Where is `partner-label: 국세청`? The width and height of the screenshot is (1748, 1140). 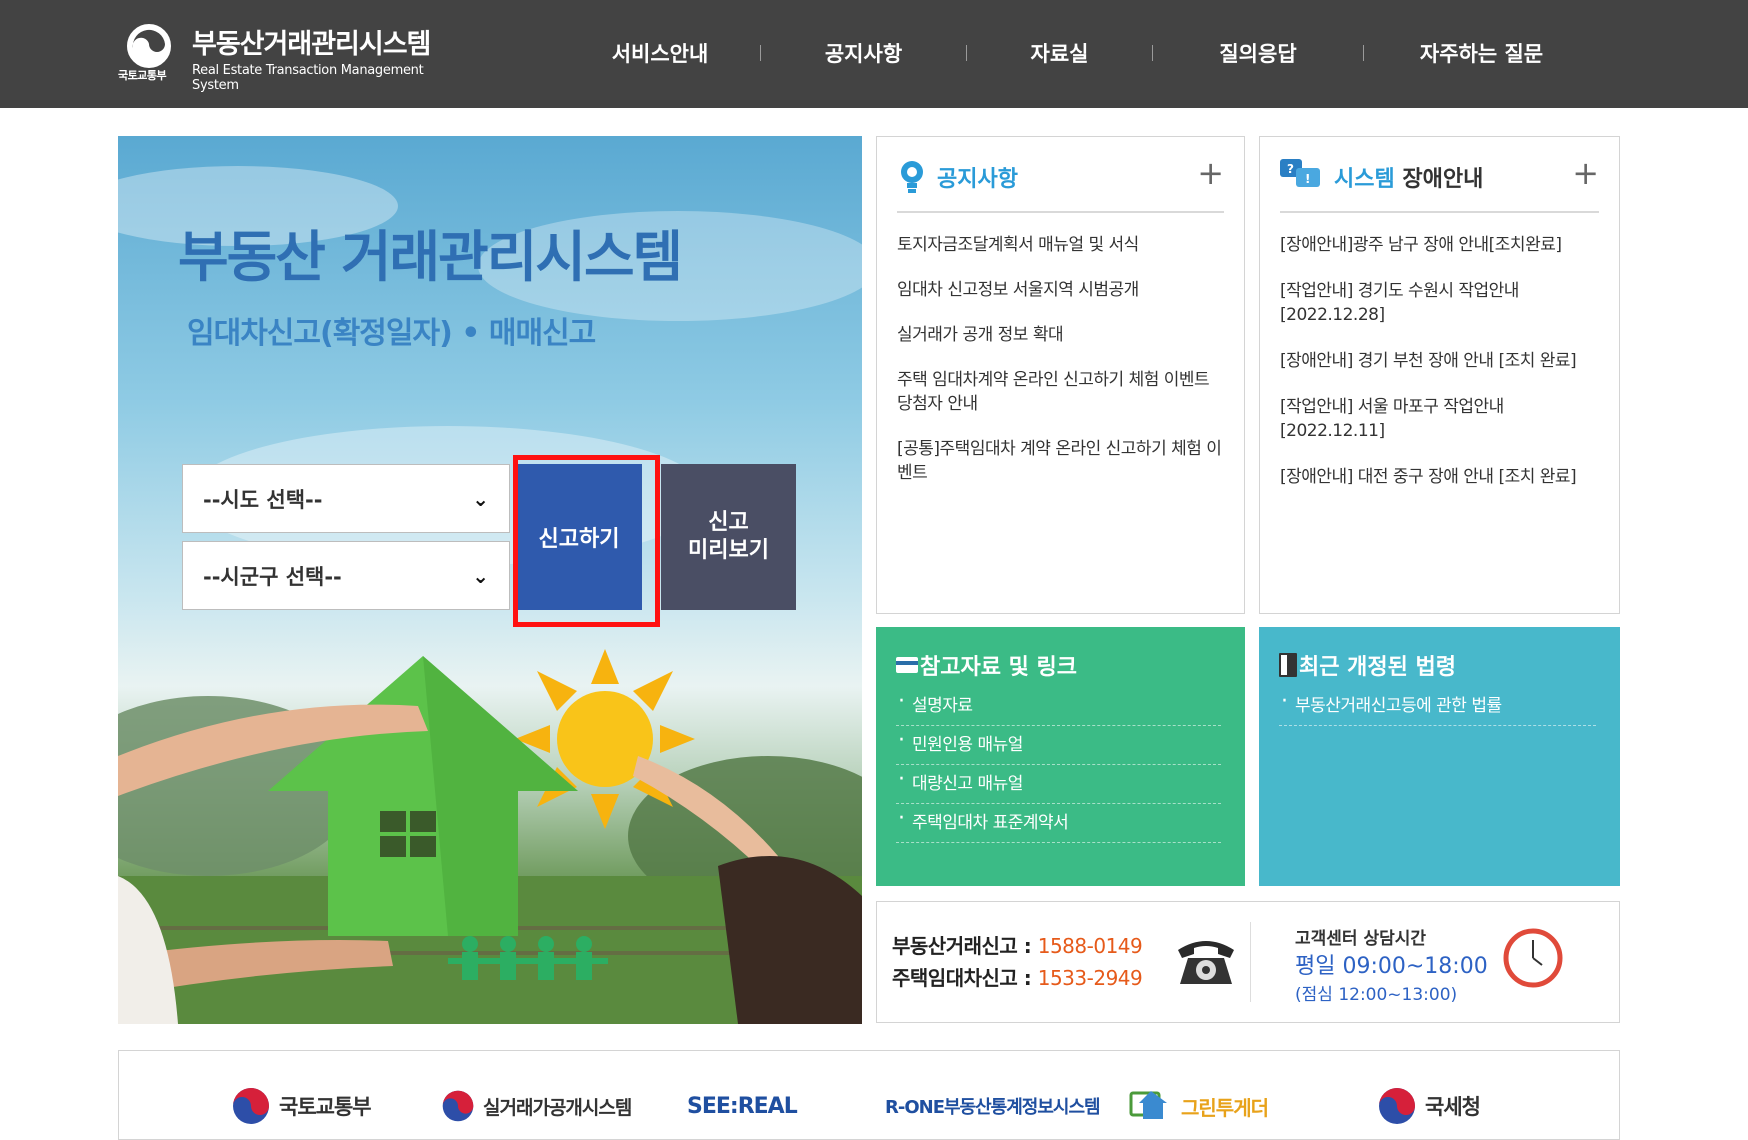
partner-label: 국세청 is located at coordinates (1453, 1107).